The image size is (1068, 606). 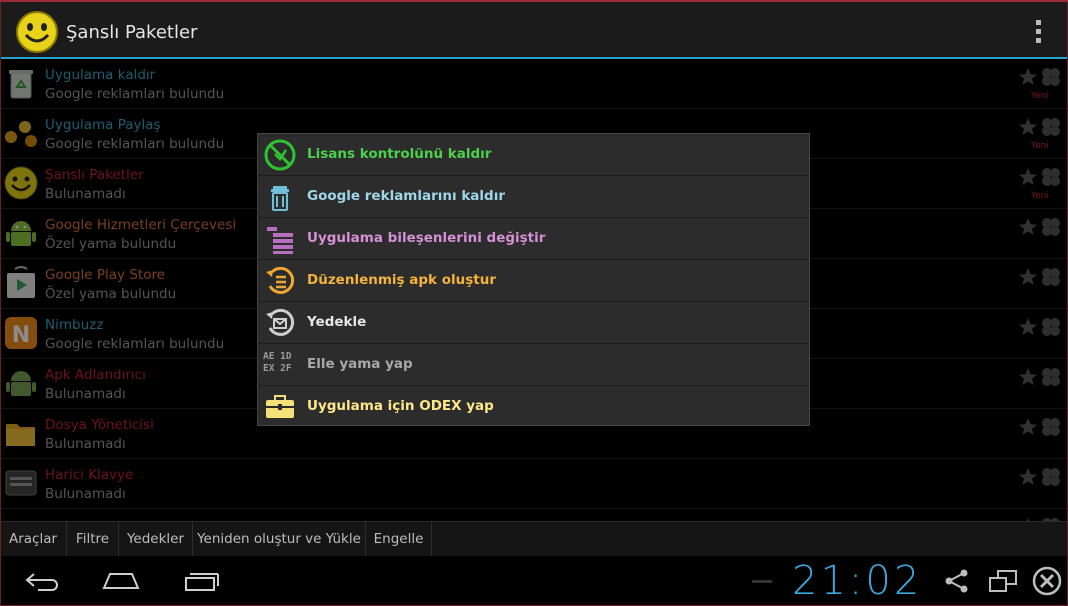 What do you see at coordinates (1038, 33) in the screenshot?
I see `overflow-menu-icon` at bounding box center [1038, 33].